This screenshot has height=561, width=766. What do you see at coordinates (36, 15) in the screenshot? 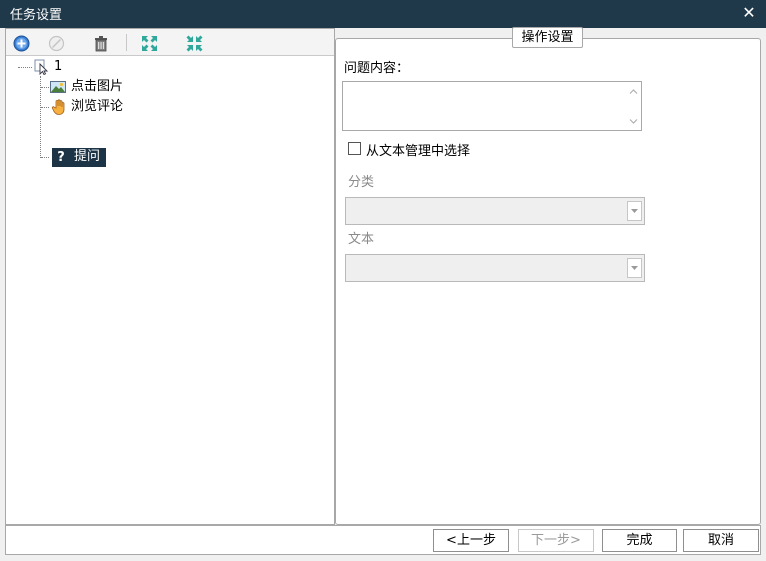
I see `window-title: 任务设置` at bounding box center [36, 15].